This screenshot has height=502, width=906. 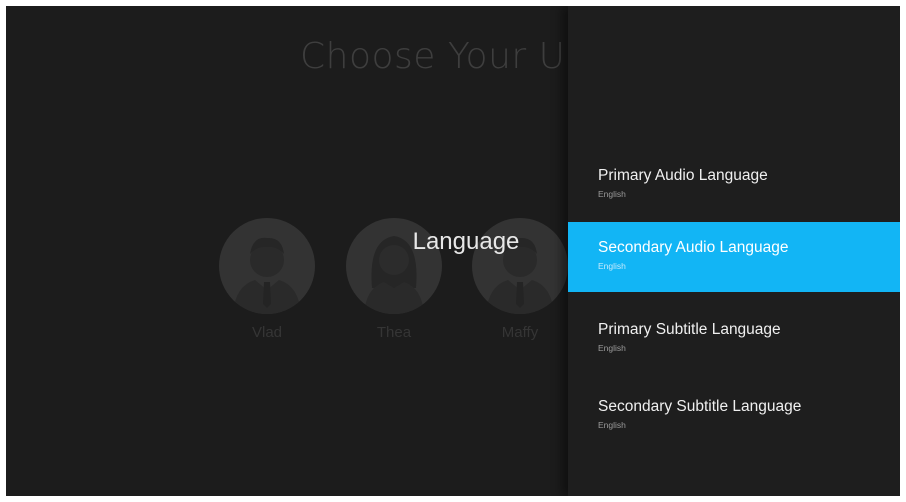 What do you see at coordinates (520, 332) in the screenshot?
I see `user-name-maffy: Maffy` at bounding box center [520, 332].